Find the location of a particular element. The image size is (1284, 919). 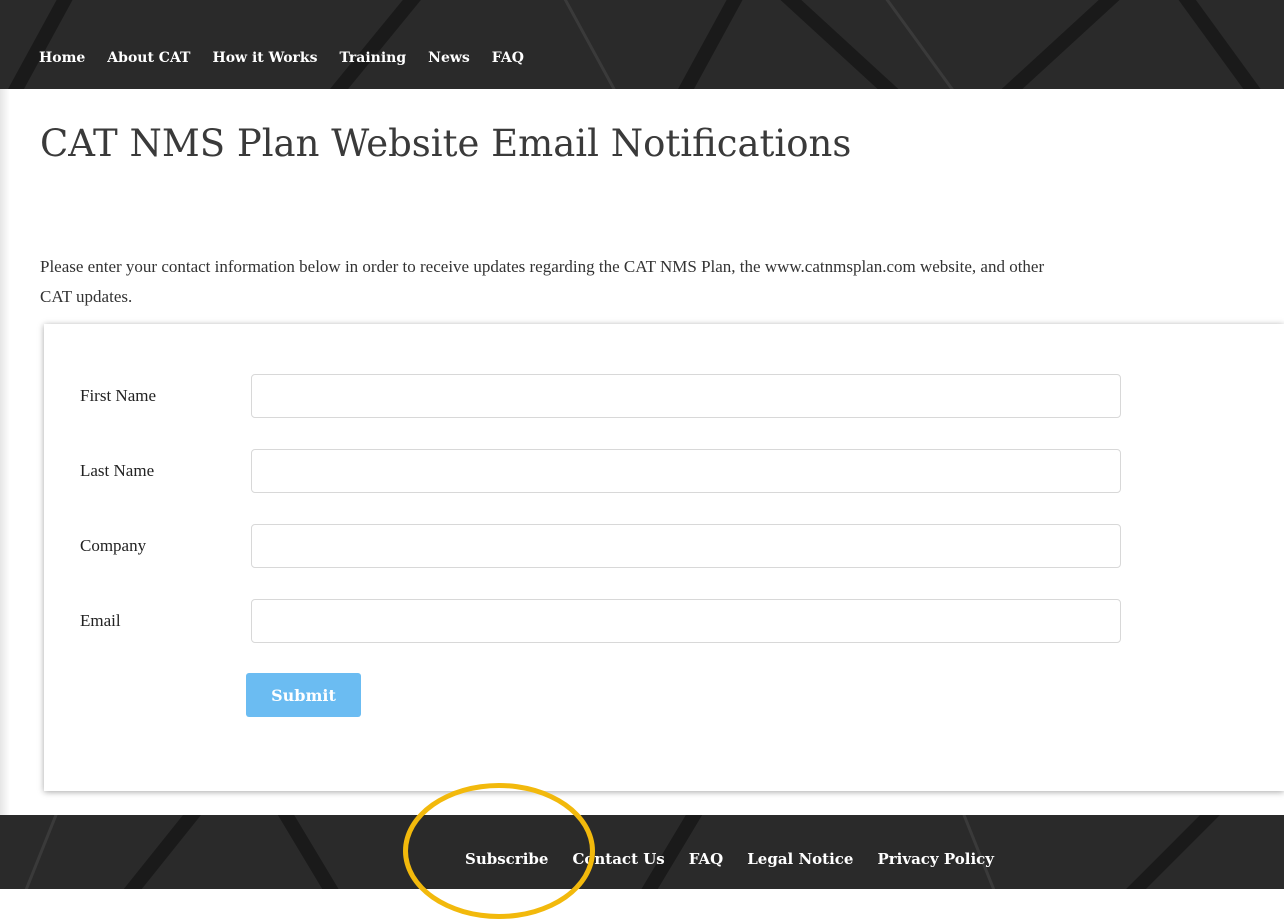

footer-link-faq: FAQ is located at coordinates (706, 859).